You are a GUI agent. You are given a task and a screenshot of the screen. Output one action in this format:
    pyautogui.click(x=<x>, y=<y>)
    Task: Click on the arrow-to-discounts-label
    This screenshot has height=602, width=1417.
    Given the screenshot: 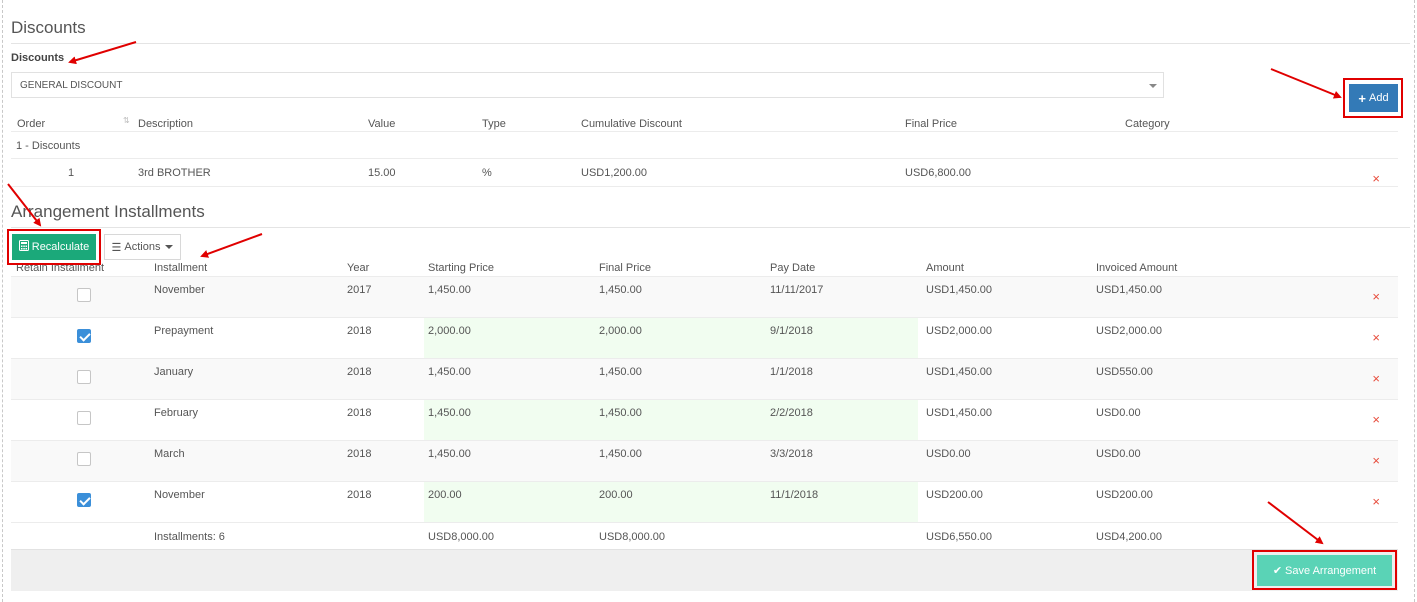 What is the action you would take?
    pyautogui.click(x=102, y=53)
    